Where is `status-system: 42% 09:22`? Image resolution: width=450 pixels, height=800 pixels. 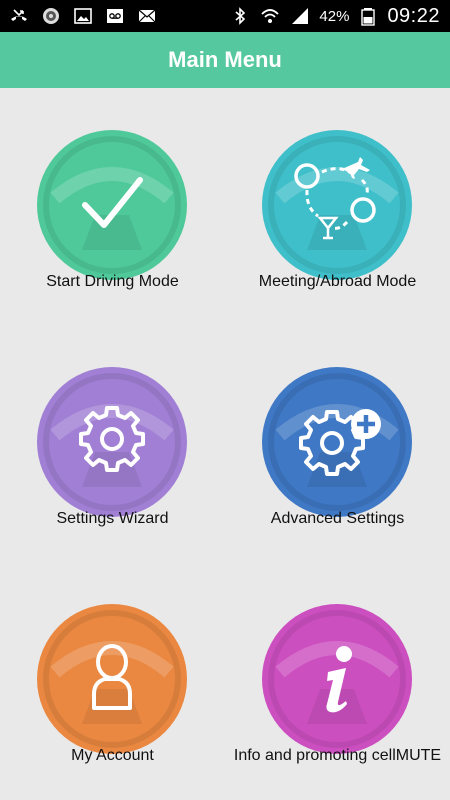 status-system: 42% 09:22 is located at coordinates (334, 16).